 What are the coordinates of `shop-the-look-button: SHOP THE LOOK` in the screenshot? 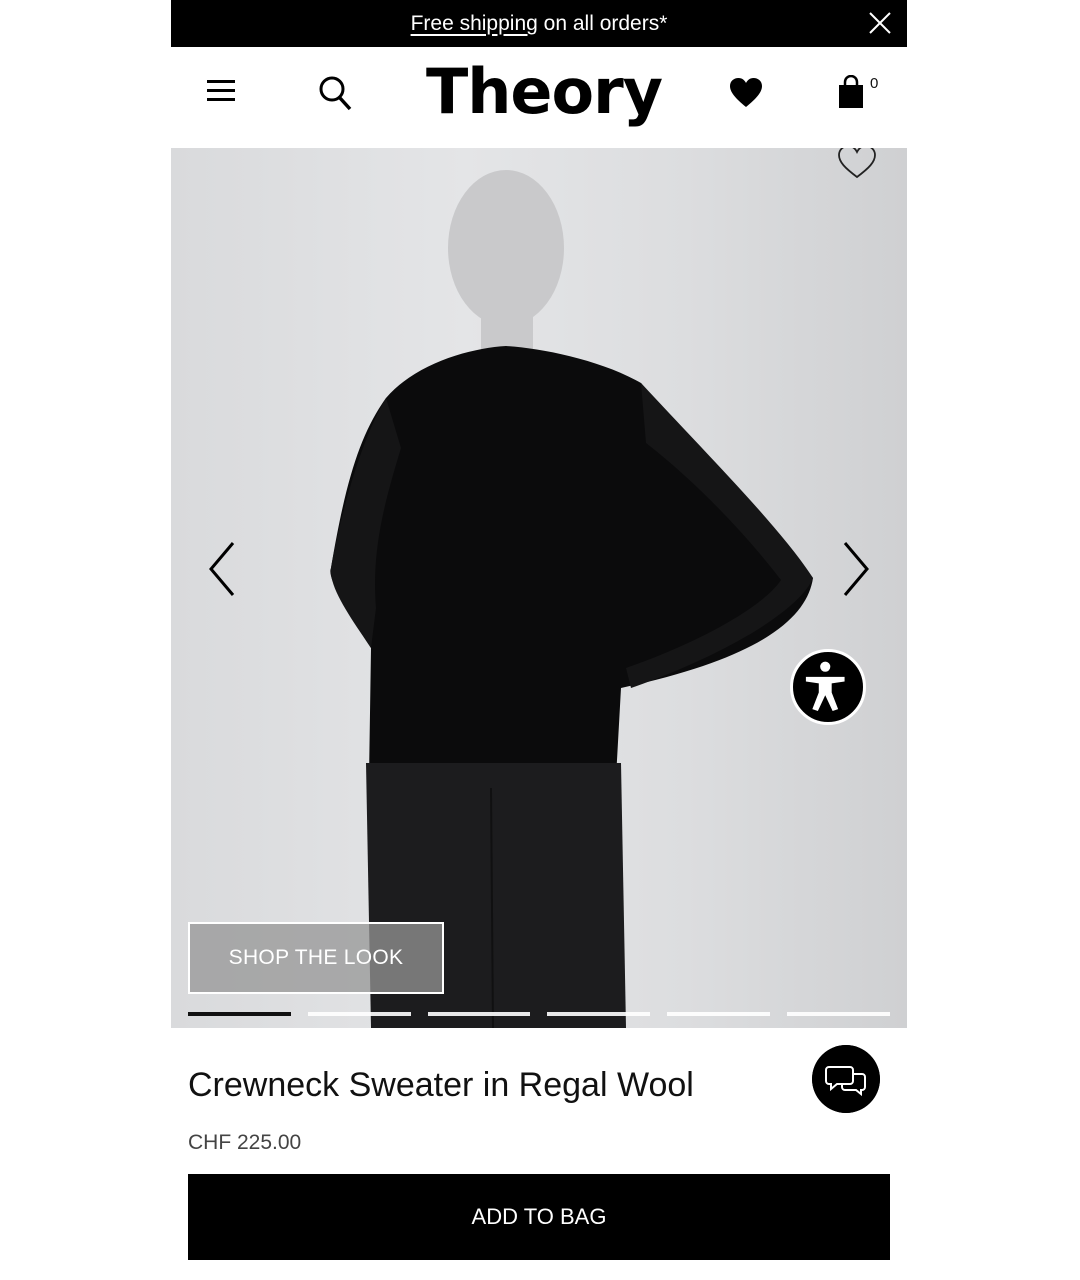 It's located at (316, 958).